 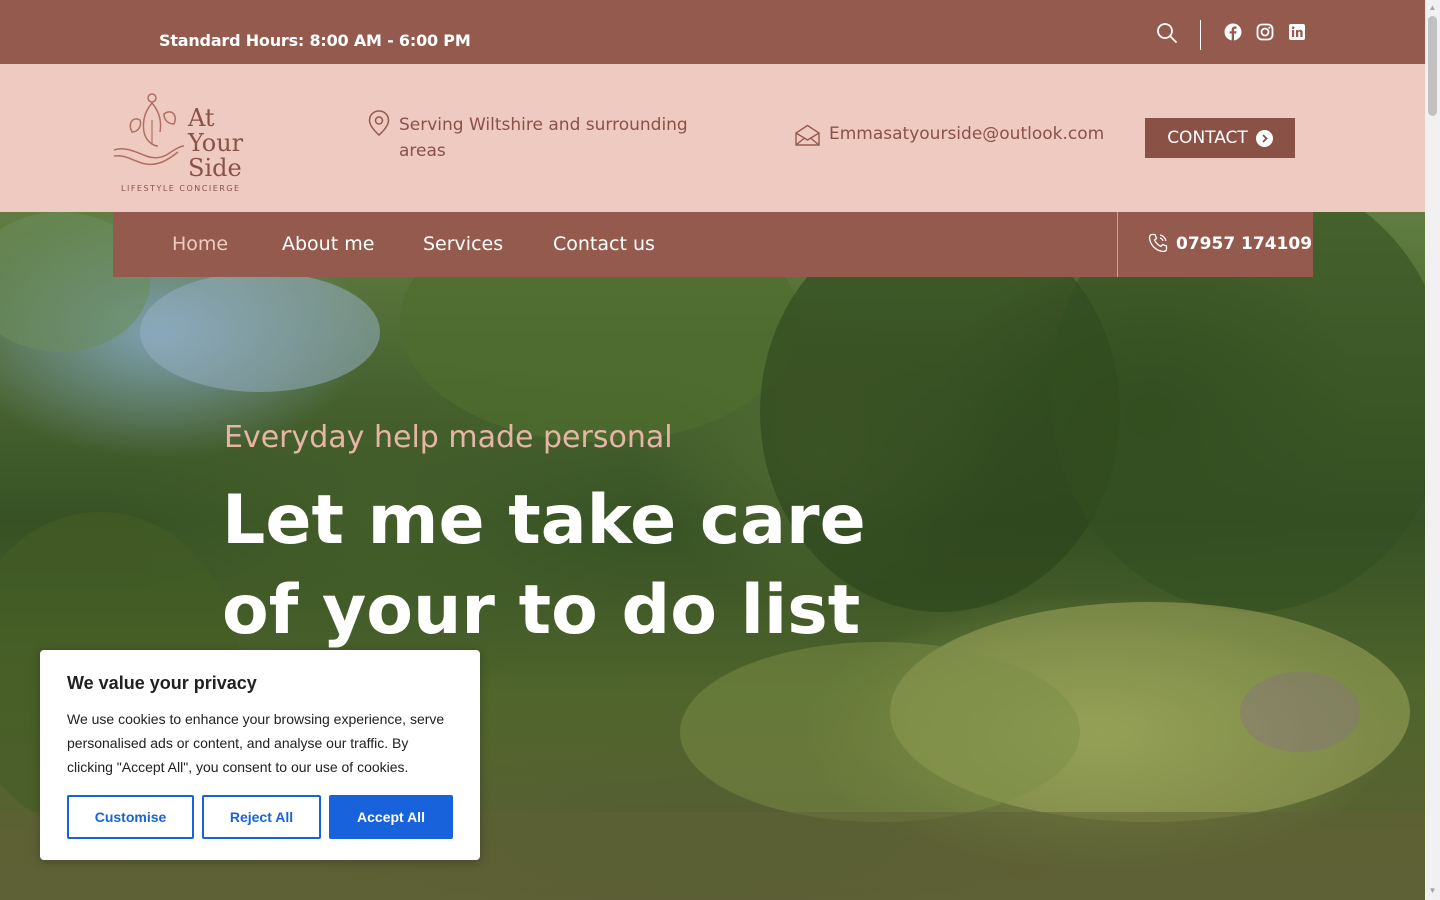 I want to click on cookie-title: We value your privacy, so click(x=162, y=683).